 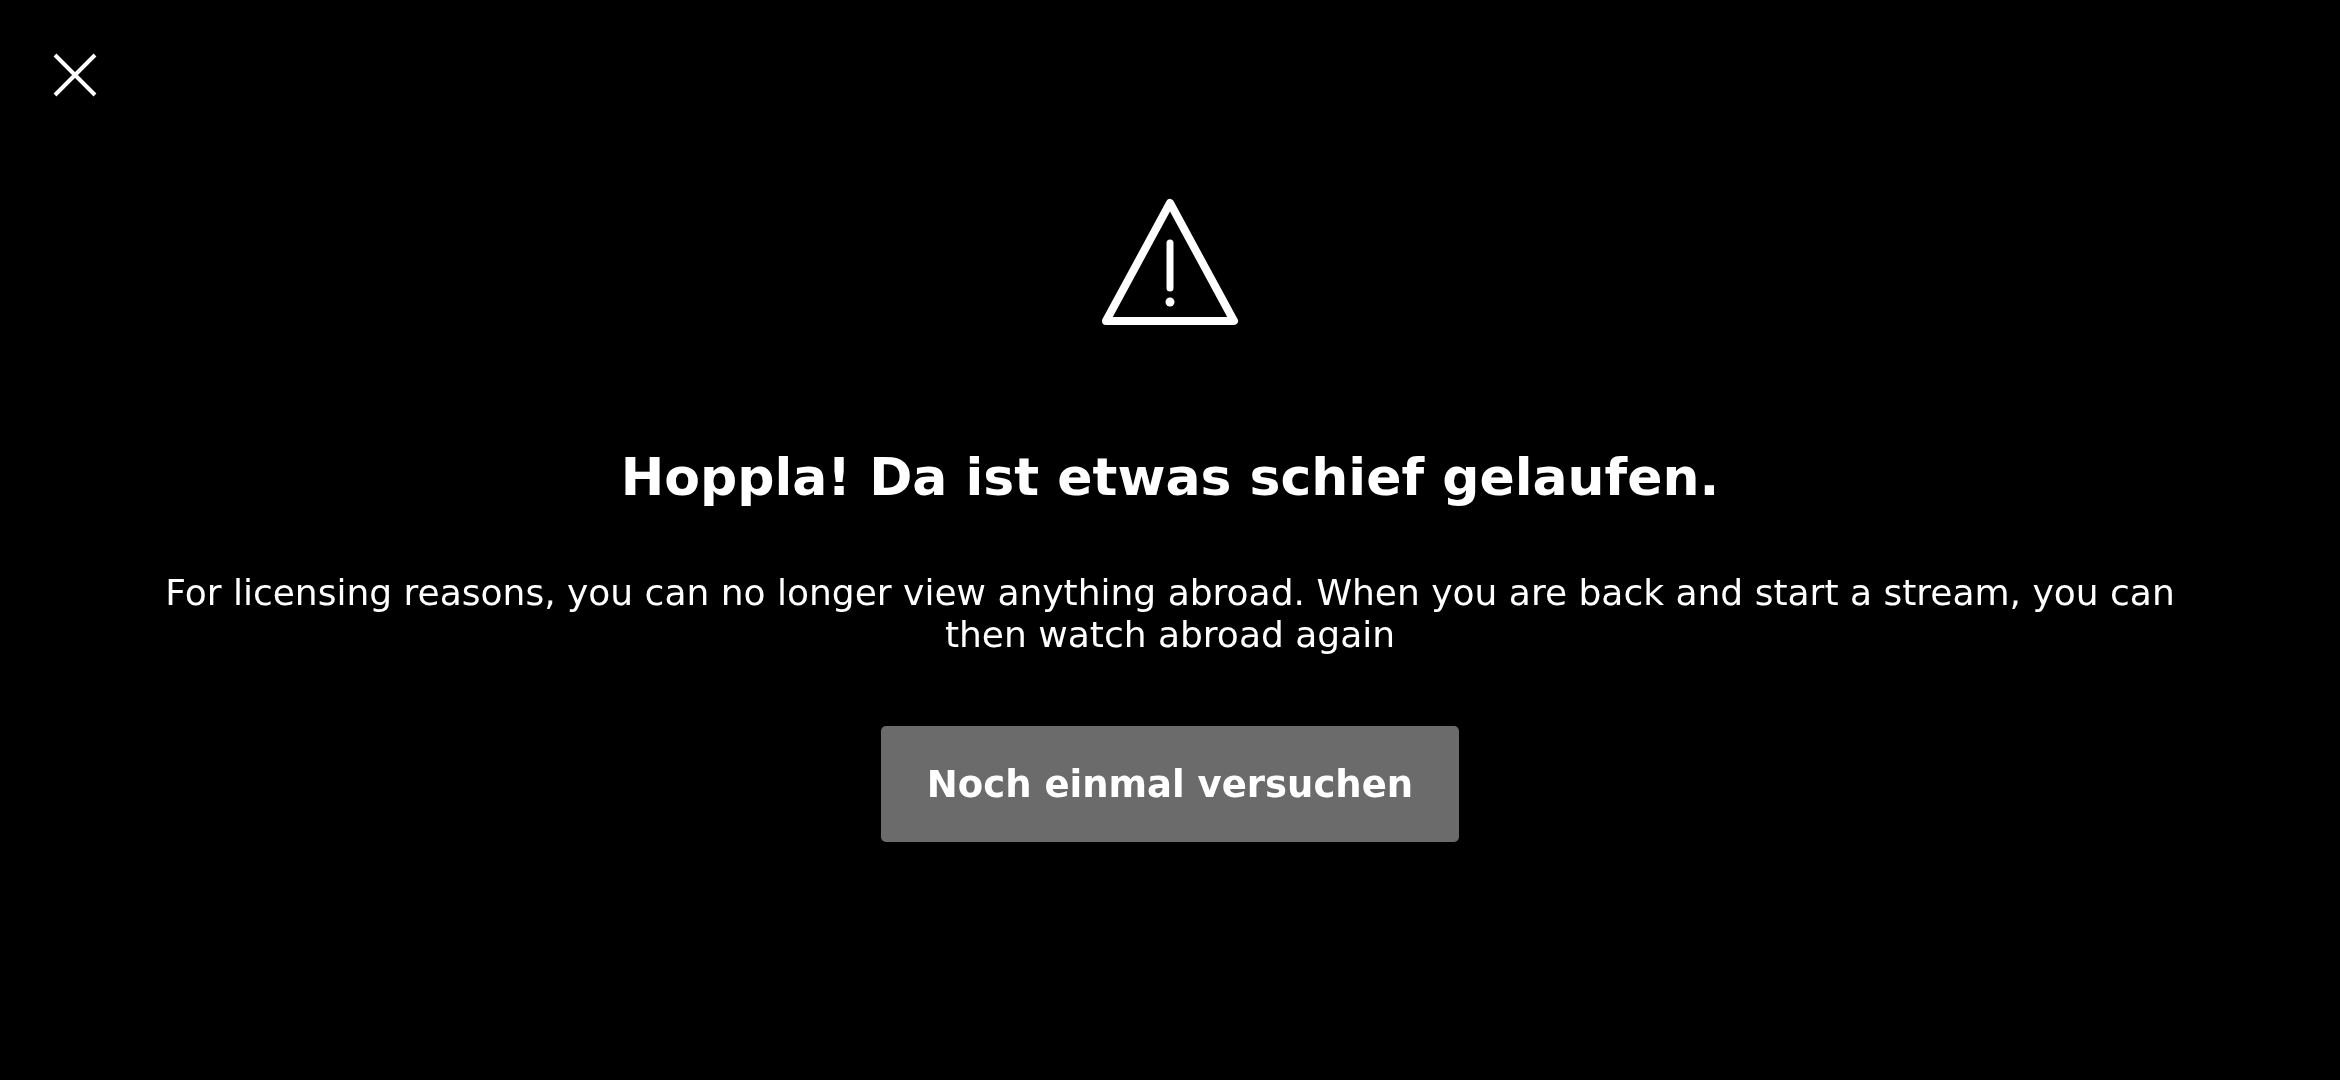 I want to click on retry-button: Noch einmal versuchen, so click(x=1170, y=784).